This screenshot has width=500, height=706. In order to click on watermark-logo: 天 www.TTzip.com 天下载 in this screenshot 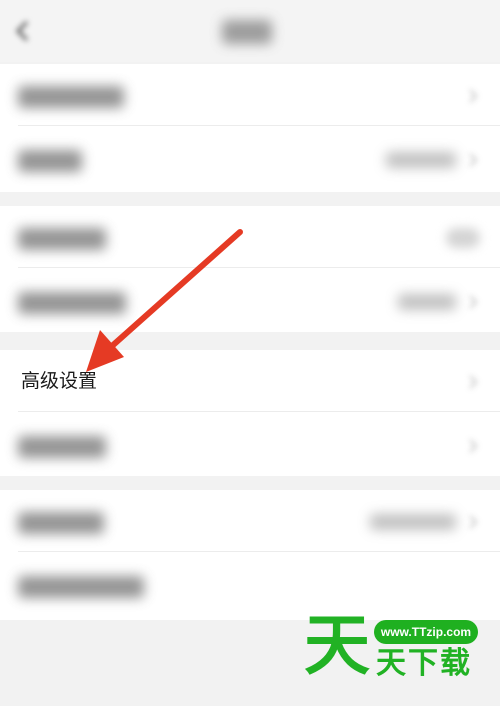, I will do `click(395, 650)`.